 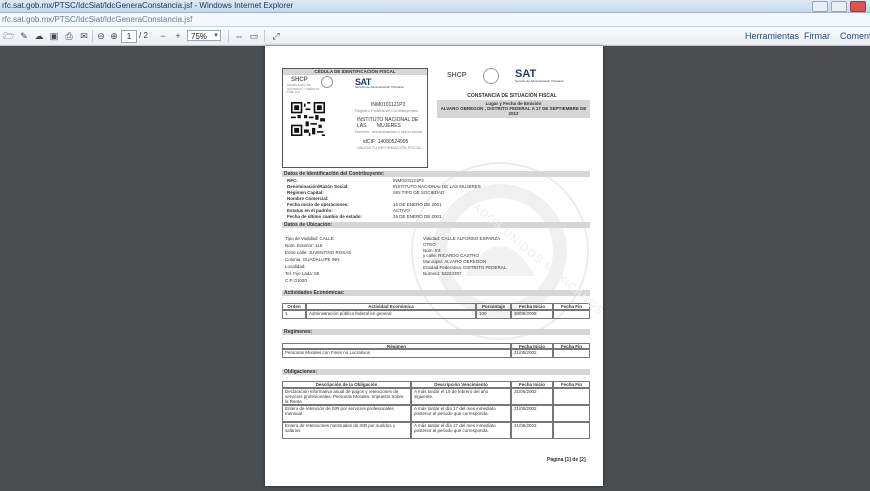 What do you see at coordinates (436, 225) in the screenshot?
I see `section-ubicacion: Datos de Ubicación:` at bounding box center [436, 225].